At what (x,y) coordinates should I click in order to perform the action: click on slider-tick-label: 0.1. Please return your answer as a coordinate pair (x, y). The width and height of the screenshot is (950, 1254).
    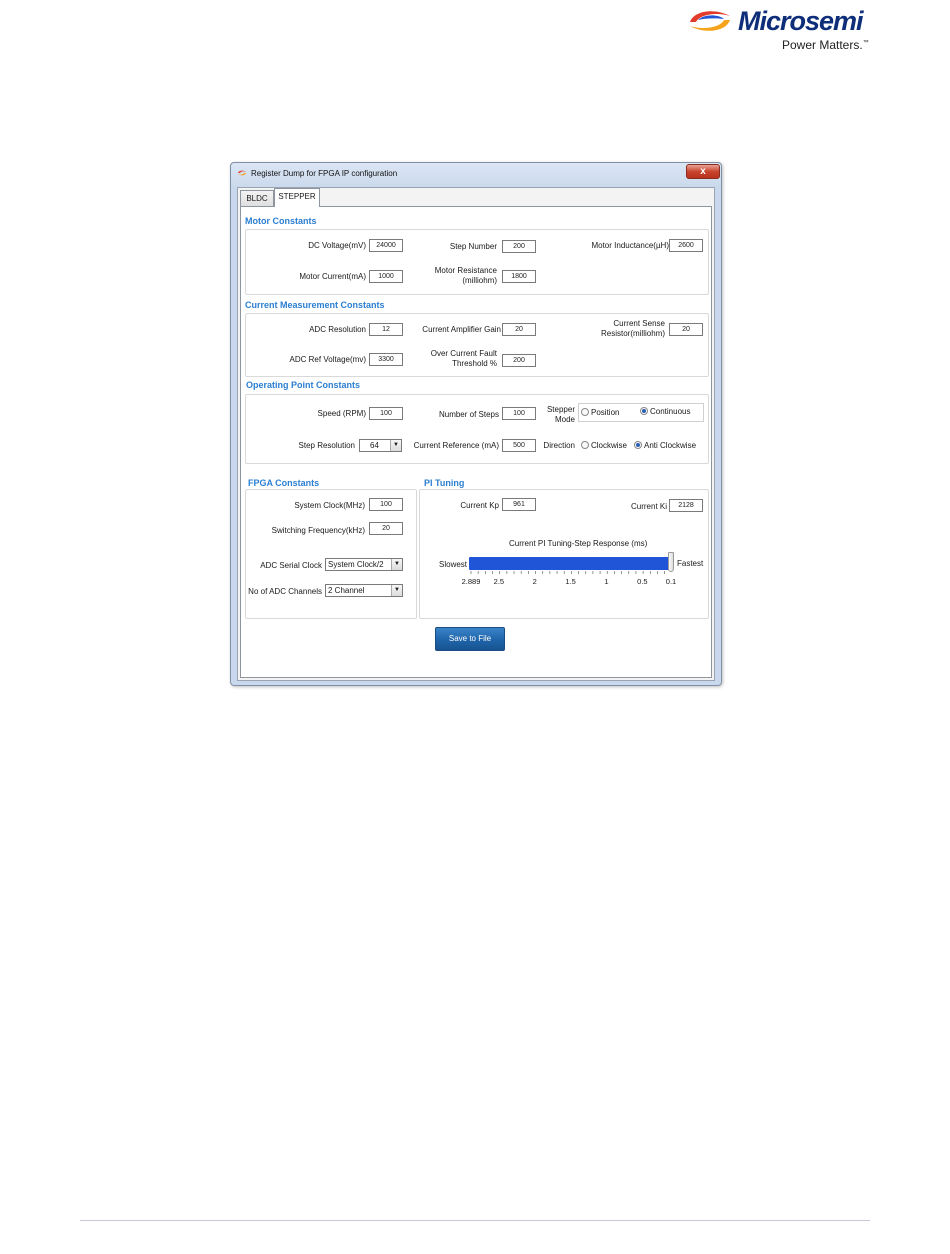
    Looking at the image, I should click on (671, 581).